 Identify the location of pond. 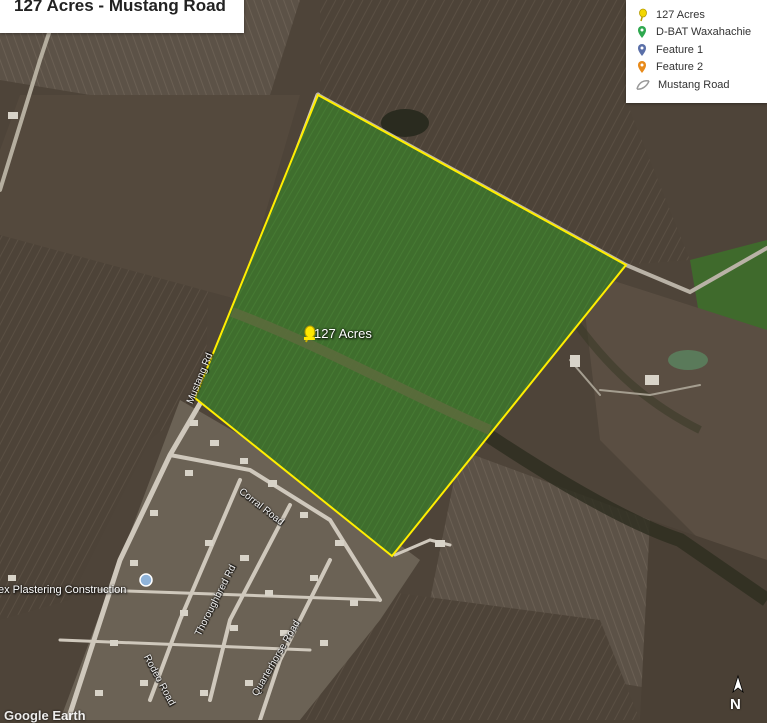
(688, 360).